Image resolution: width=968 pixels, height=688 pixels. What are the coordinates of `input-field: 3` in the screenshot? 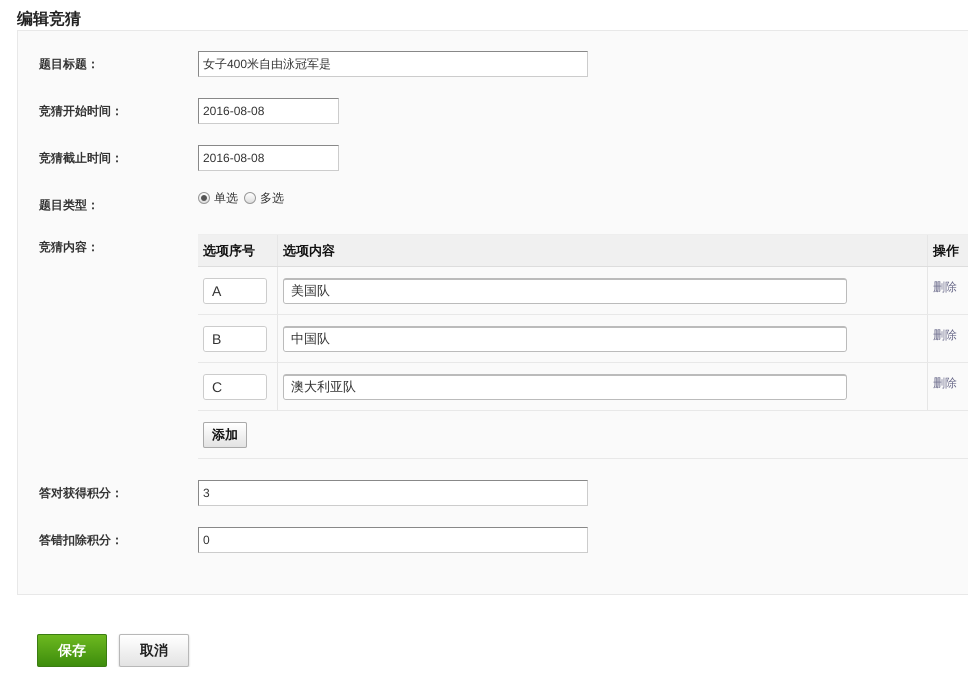 It's located at (393, 493).